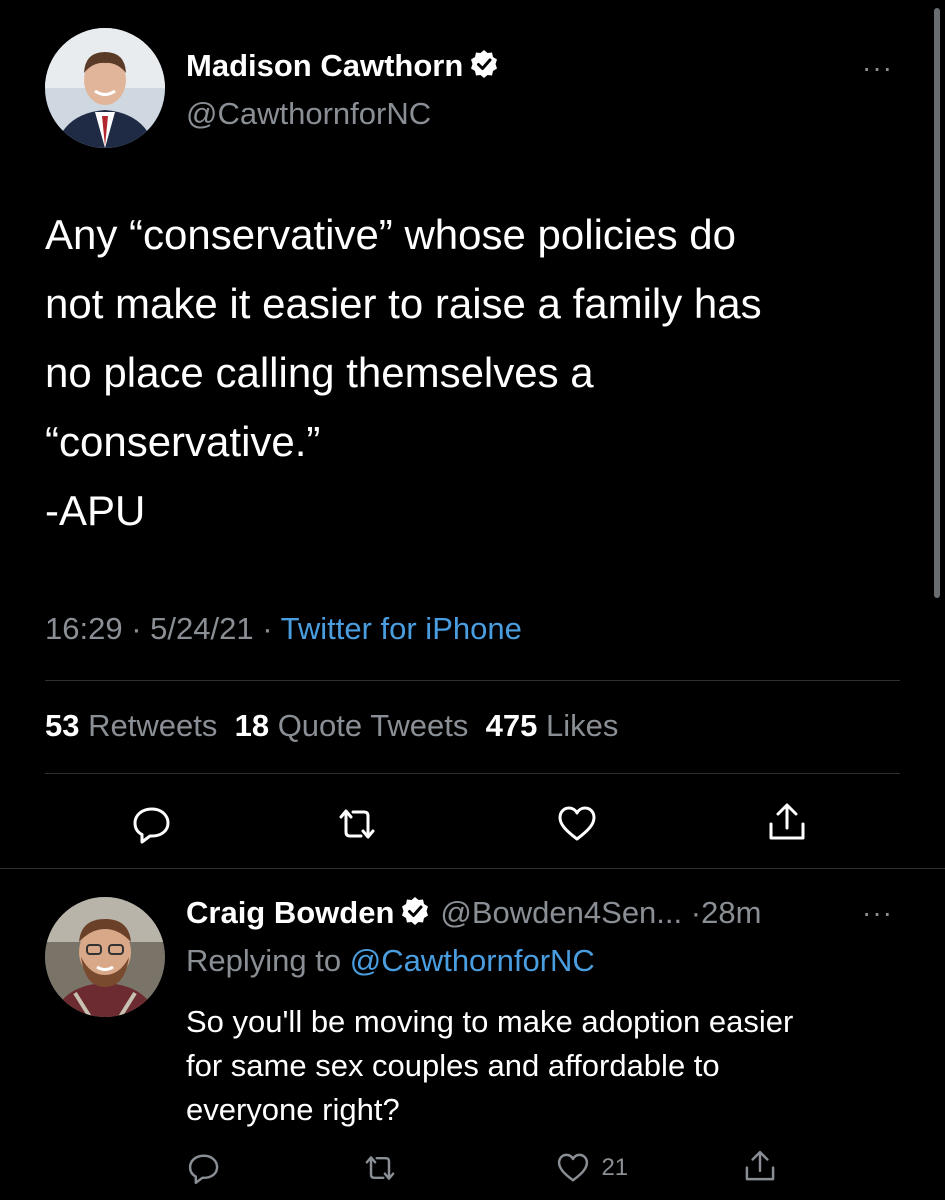 The image size is (945, 1200). What do you see at coordinates (95, 510) in the screenshot?
I see `tweet-line: -APU` at bounding box center [95, 510].